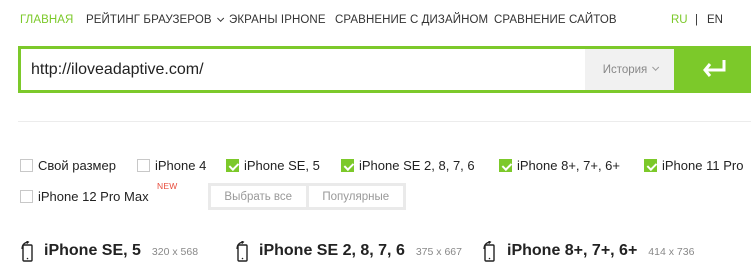 The image size is (751, 278). What do you see at coordinates (417, 165) in the screenshot?
I see `device-option-label: iPhone SE 2, 8, 7, 6` at bounding box center [417, 165].